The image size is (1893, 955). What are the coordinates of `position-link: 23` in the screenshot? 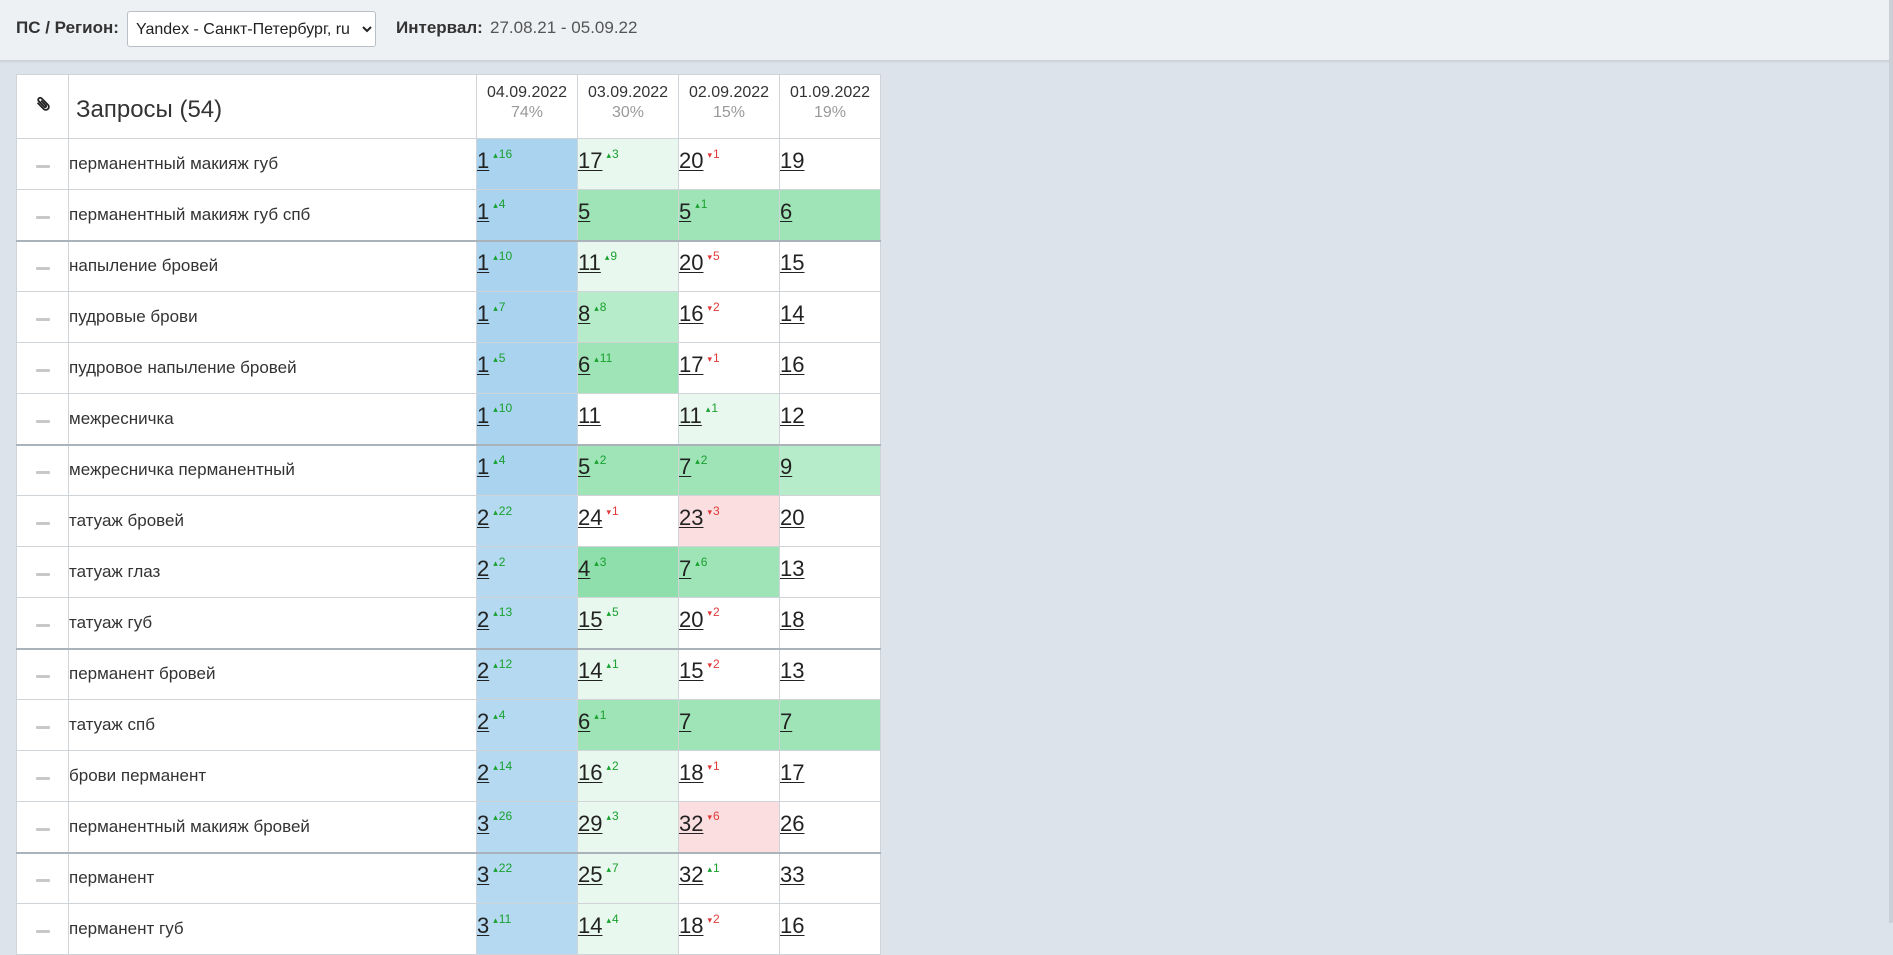 It's located at (691, 517).